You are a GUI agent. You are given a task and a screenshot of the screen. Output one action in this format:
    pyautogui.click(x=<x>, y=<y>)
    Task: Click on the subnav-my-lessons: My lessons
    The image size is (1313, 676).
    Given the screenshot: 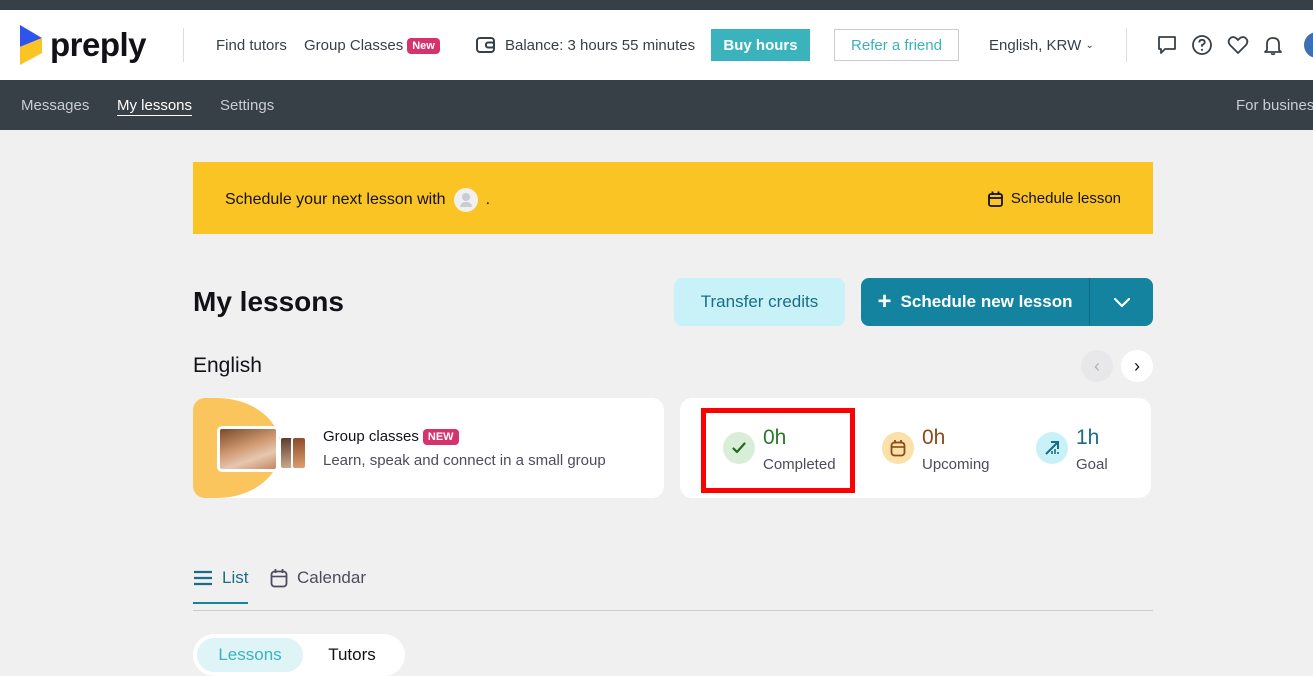 What is the action you would take?
    pyautogui.click(x=155, y=106)
    